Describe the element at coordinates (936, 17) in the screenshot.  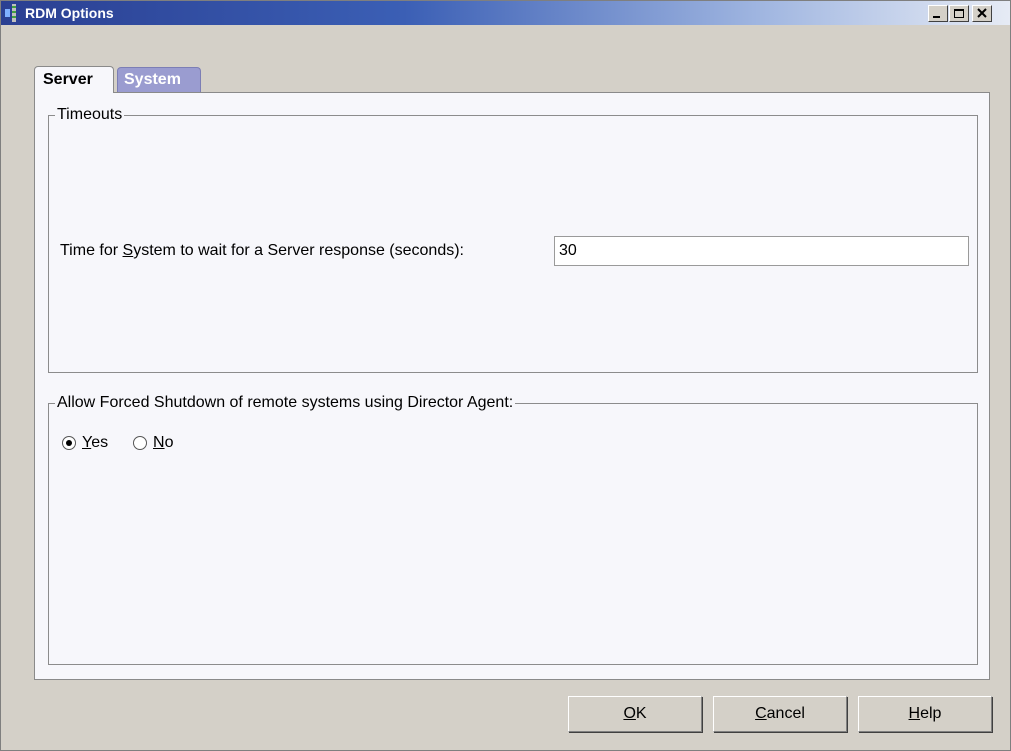
I see `minimize-icon` at that location.